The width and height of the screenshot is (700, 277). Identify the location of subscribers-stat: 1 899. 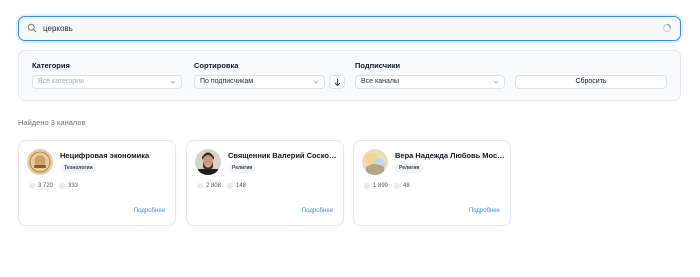
(376, 186).